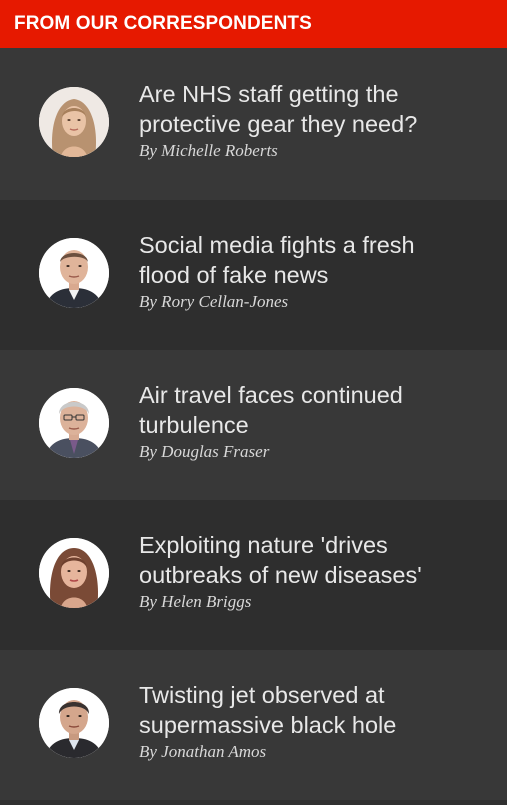 Image resolution: width=507 pixels, height=805 pixels. What do you see at coordinates (203, 751) in the screenshot?
I see `byline: By Jonathan Amos` at bounding box center [203, 751].